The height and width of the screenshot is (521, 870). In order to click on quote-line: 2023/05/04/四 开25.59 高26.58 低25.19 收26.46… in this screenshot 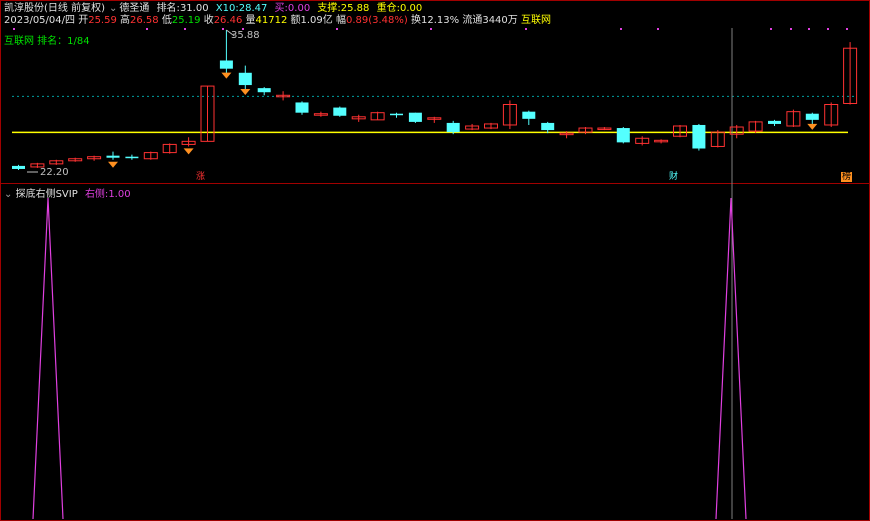, I will do `click(277, 21)`.